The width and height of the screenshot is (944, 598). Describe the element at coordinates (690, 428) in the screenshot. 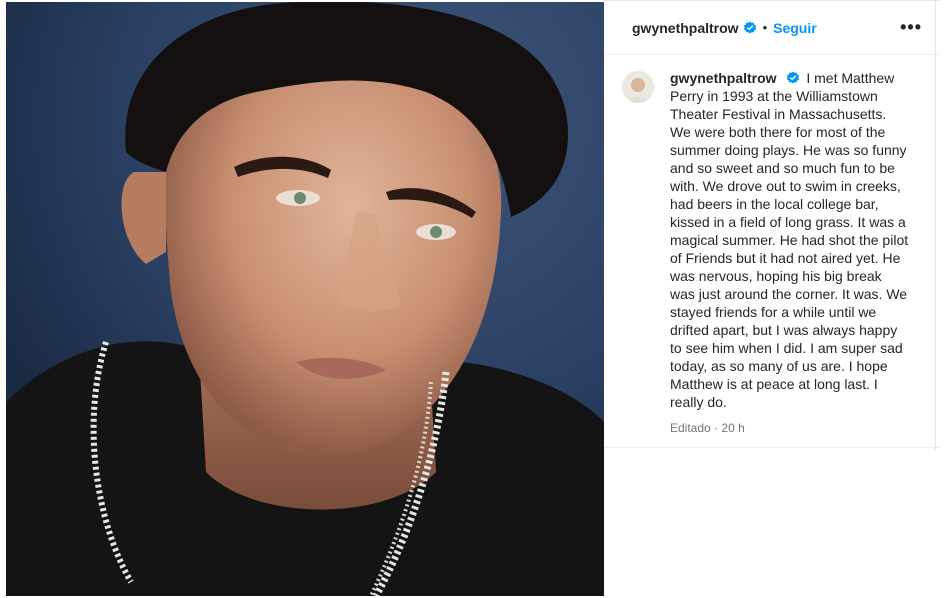

I see `edited-label: Editado` at that location.